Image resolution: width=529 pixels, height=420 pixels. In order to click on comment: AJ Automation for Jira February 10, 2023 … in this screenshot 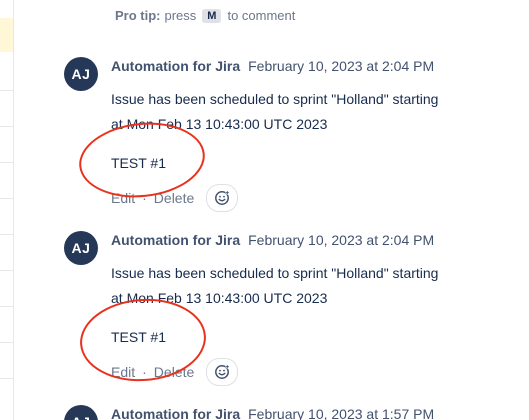, I will do `click(294, 412)`.